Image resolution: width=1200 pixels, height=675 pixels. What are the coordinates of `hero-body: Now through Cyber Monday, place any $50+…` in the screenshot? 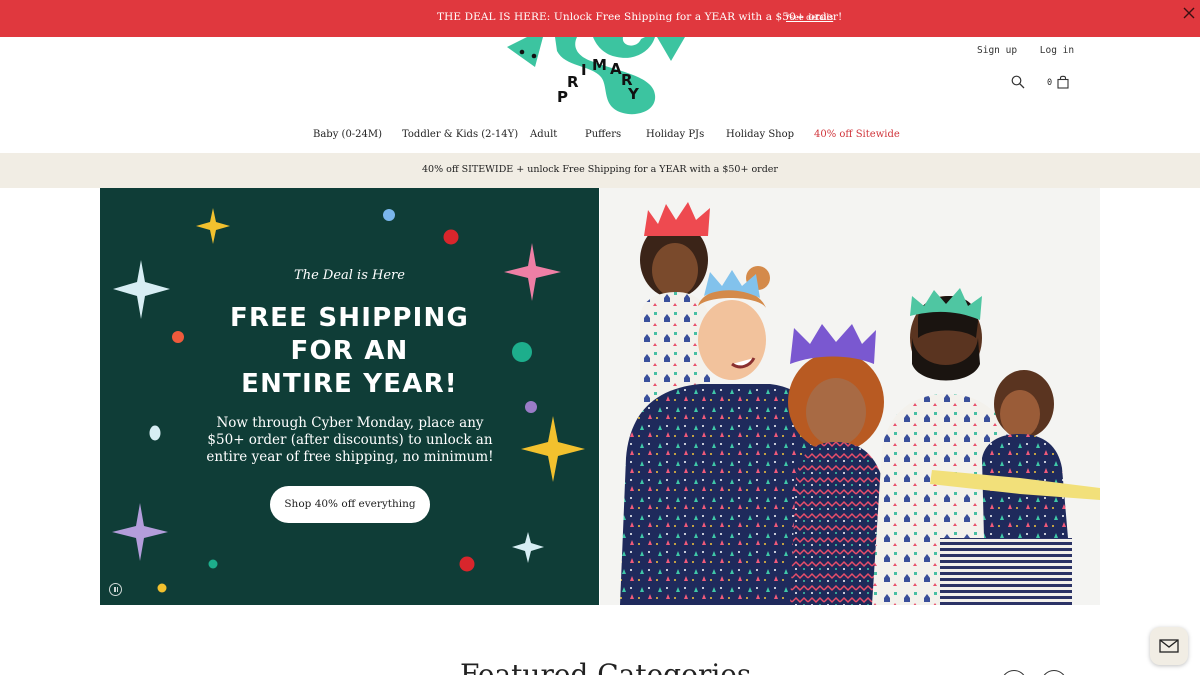 It's located at (350, 440).